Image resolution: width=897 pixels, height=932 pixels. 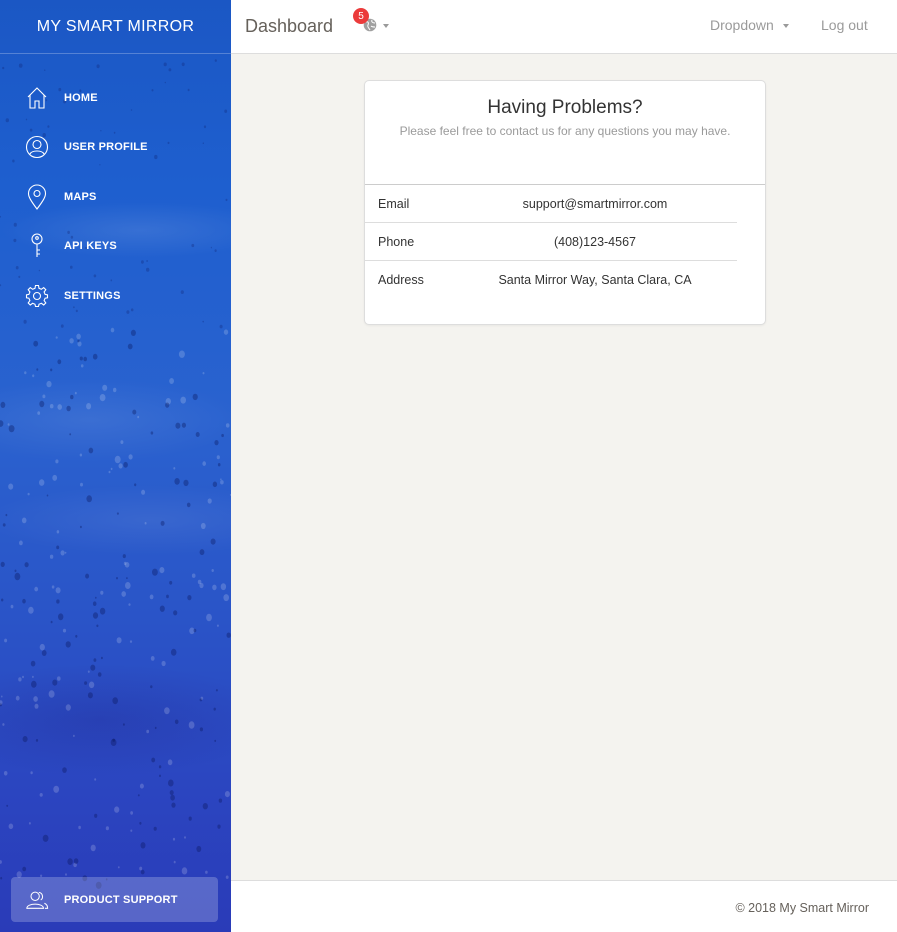 What do you see at coordinates (37, 147) in the screenshot?
I see `user-icon` at bounding box center [37, 147].